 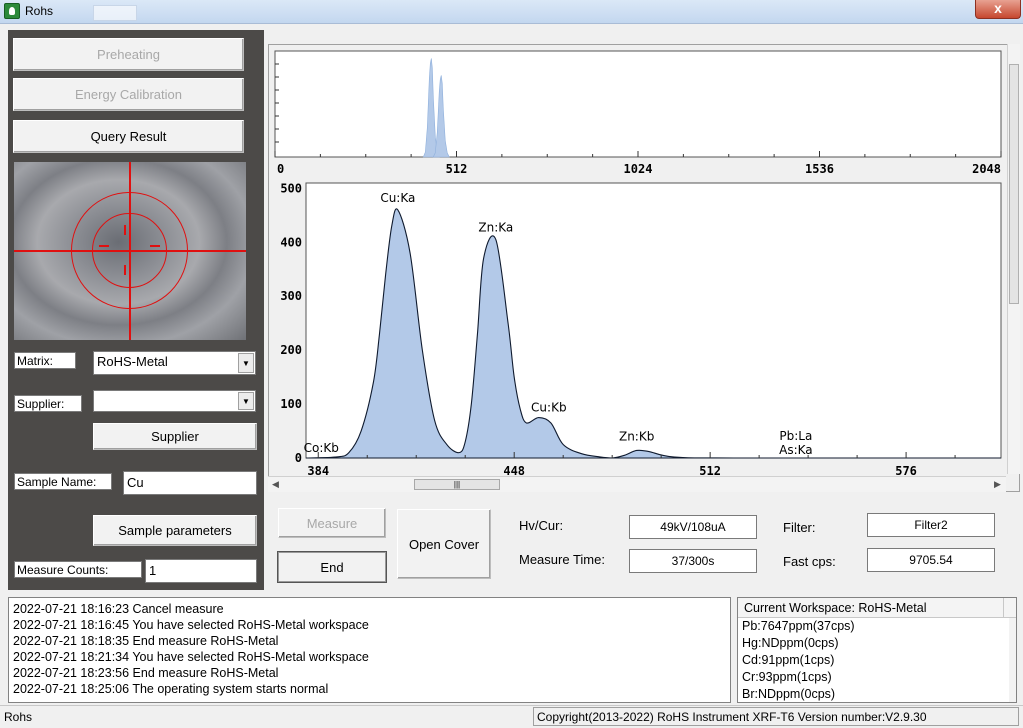 What do you see at coordinates (175, 436) in the screenshot?
I see `supplier-button: Supplier` at bounding box center [175, 436].